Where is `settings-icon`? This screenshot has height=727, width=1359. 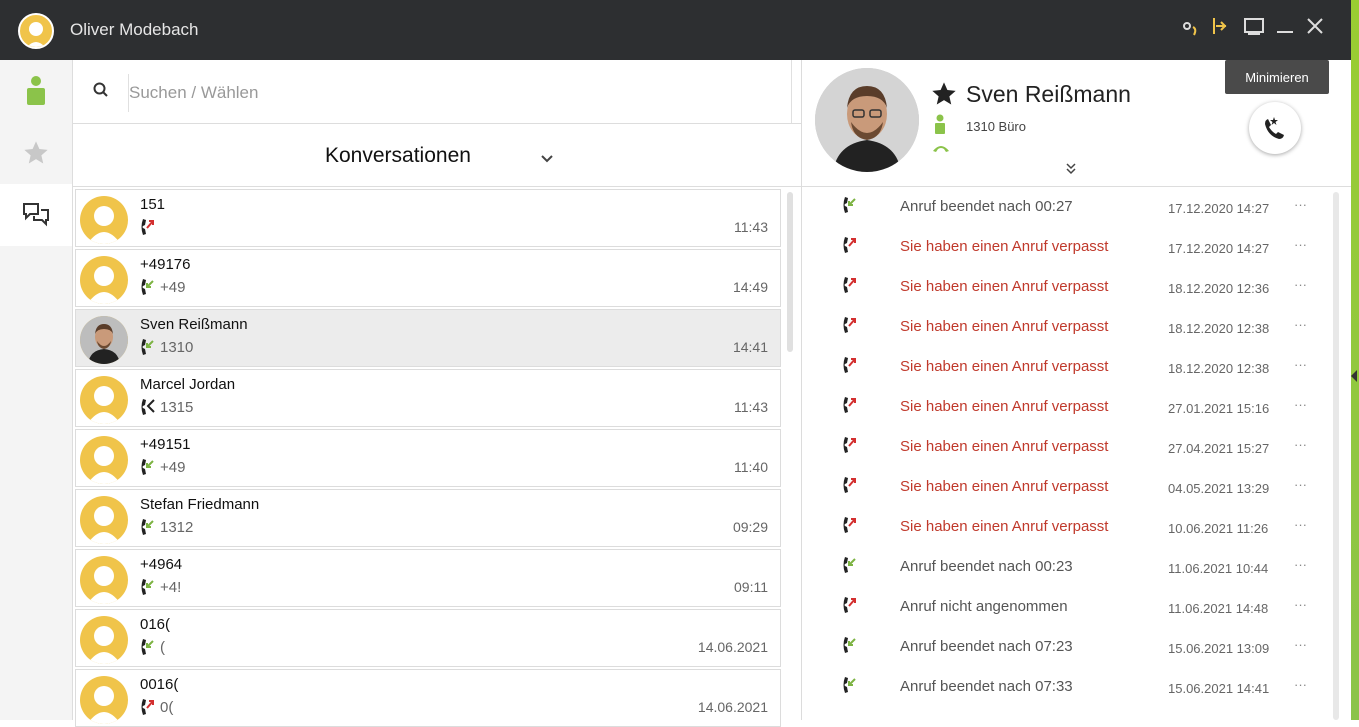
settings-icon is located at coordinates (1190, 33).